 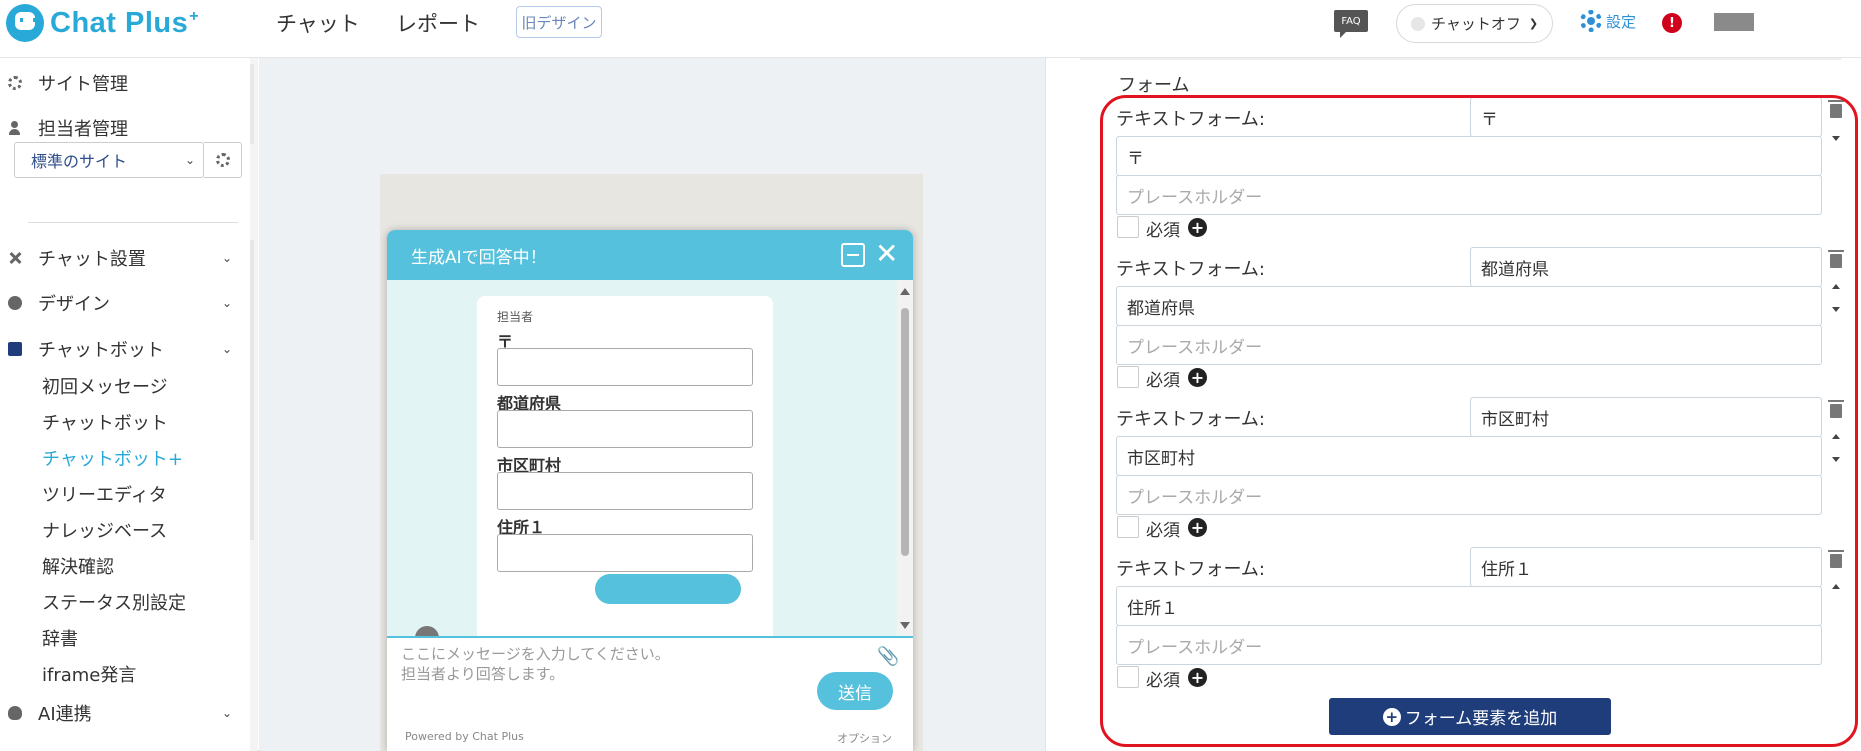 What do you see at coordinates (1533, 23) in the screenshot?
I see `chevron-down-icon: ❯` at bounding box center [1533, 23].